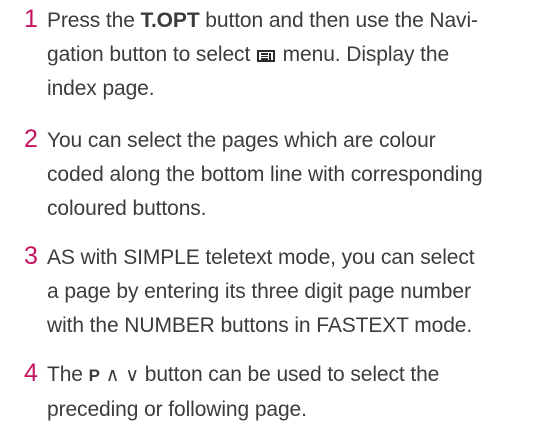 The width and height of the screenshot is (550, 428). I want to click on text-segment: button and then use the Navi-, so click(338, 20).